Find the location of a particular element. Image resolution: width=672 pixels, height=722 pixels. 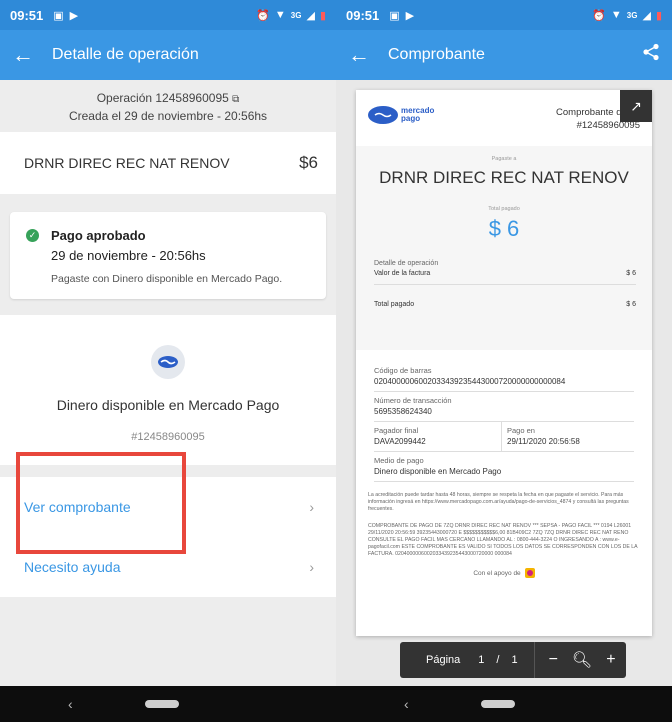

merchant-amount: $6 is located at coordinates (308, 162).